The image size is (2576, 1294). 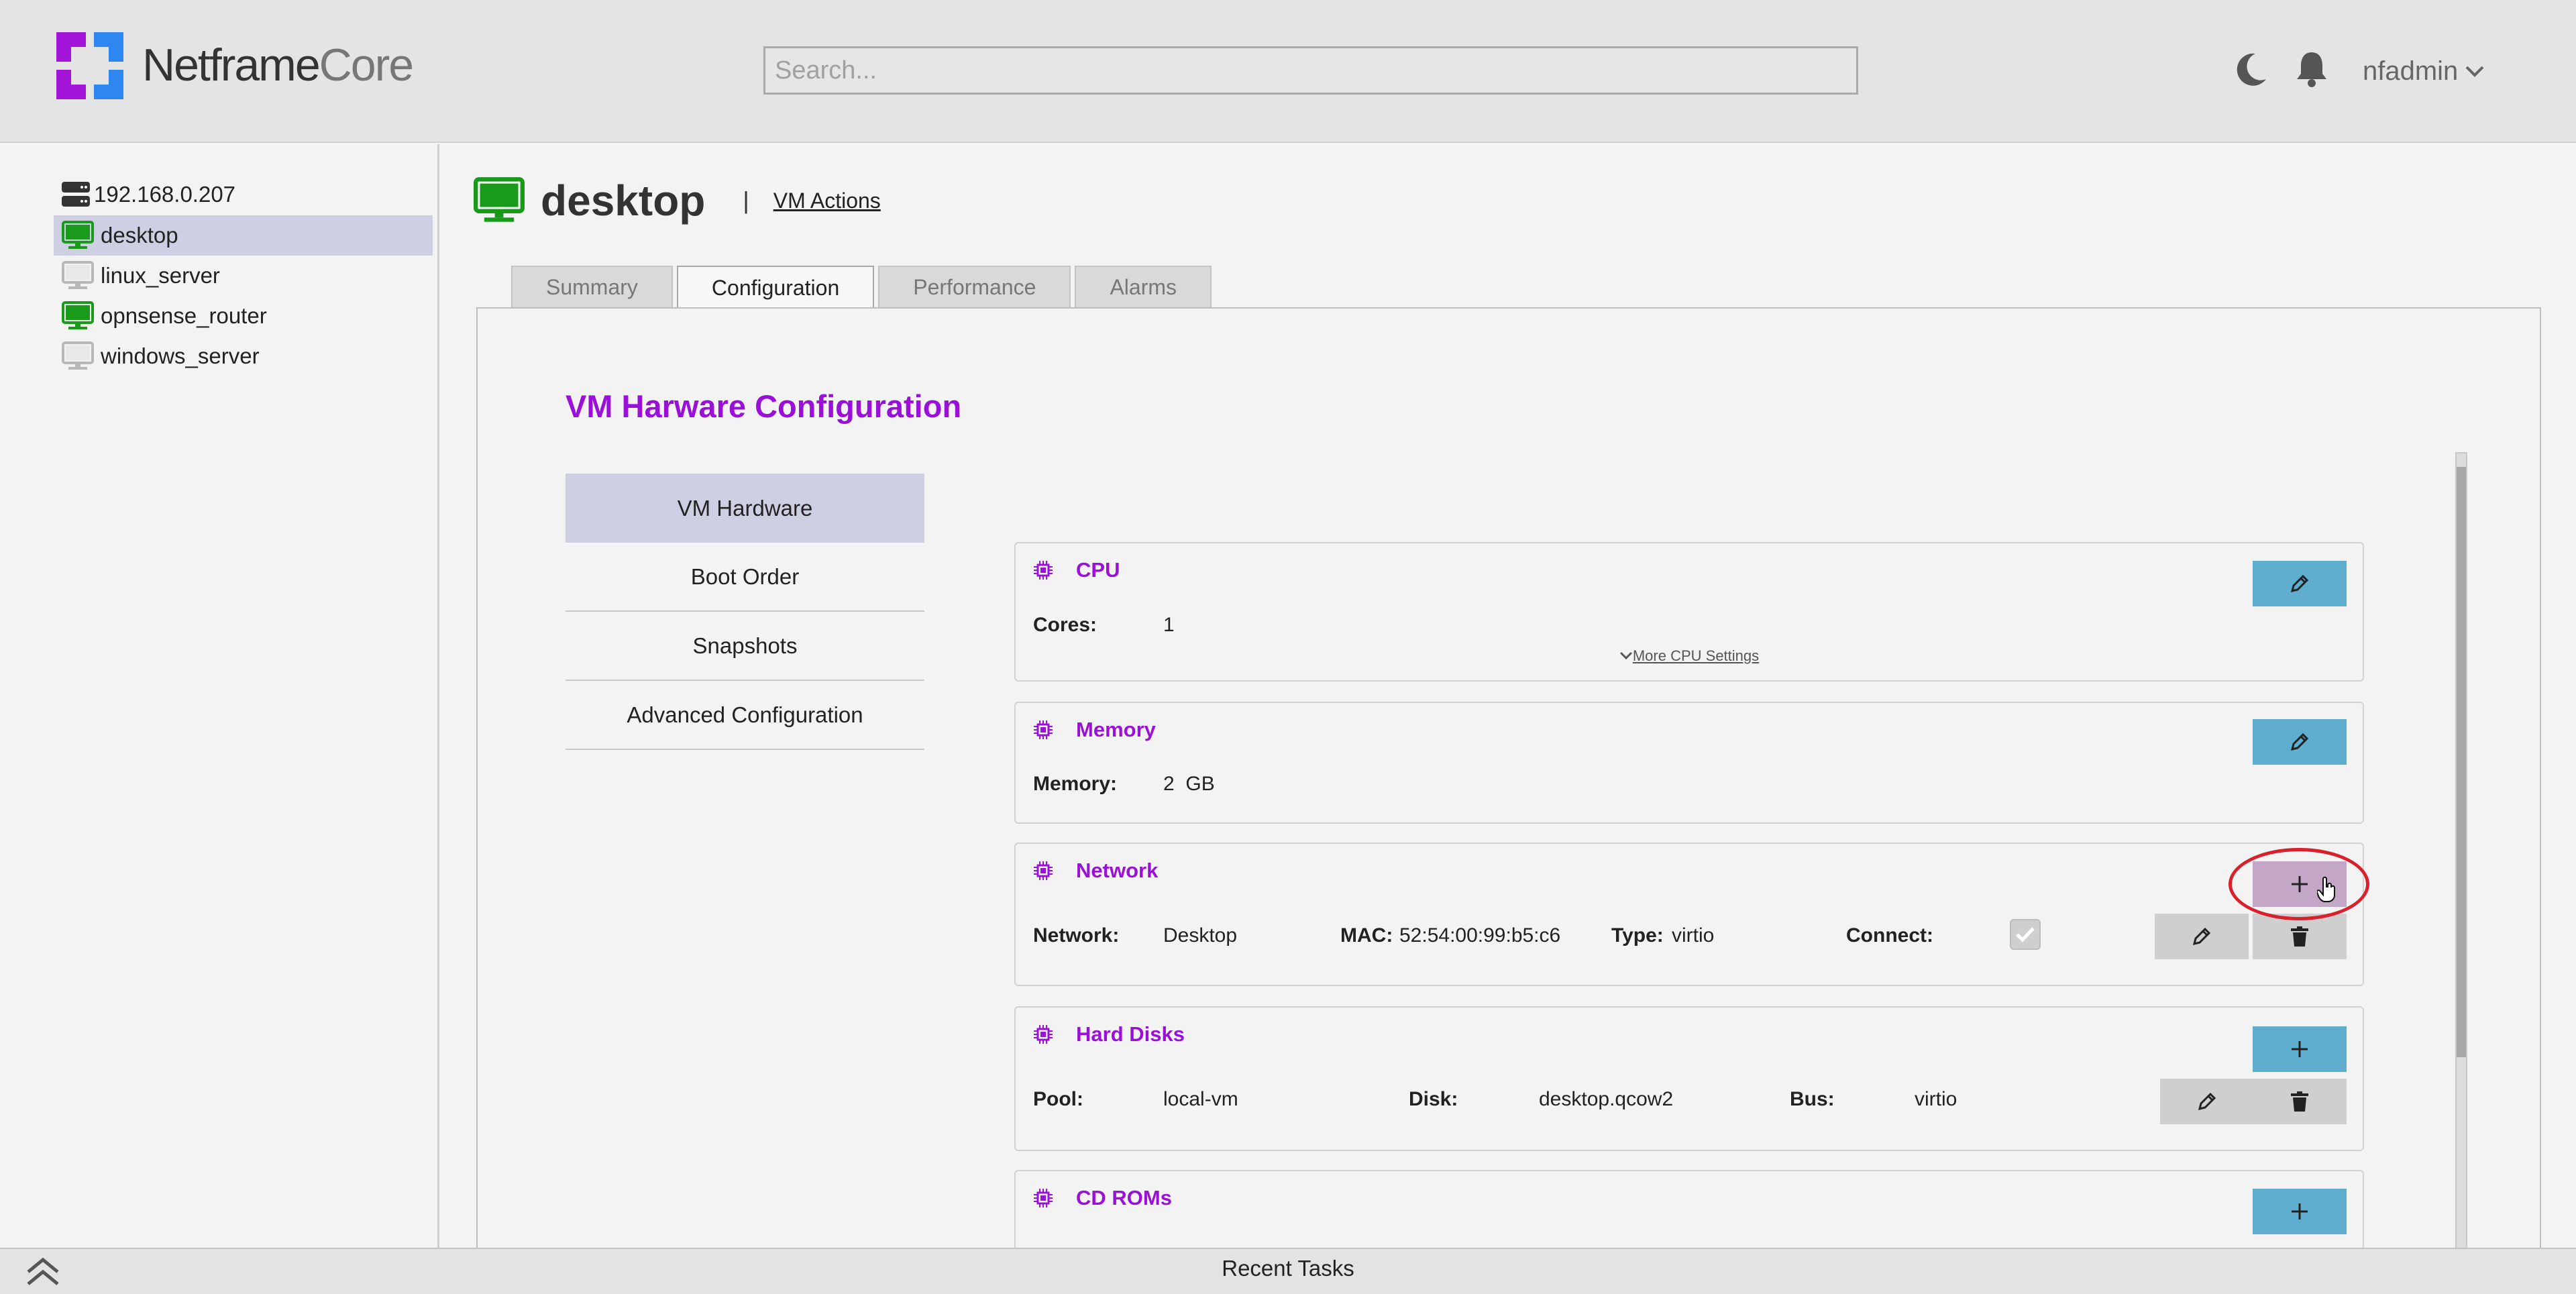 I want to click on vm-actions-link: VM Actions, so click(x=827, y=200).